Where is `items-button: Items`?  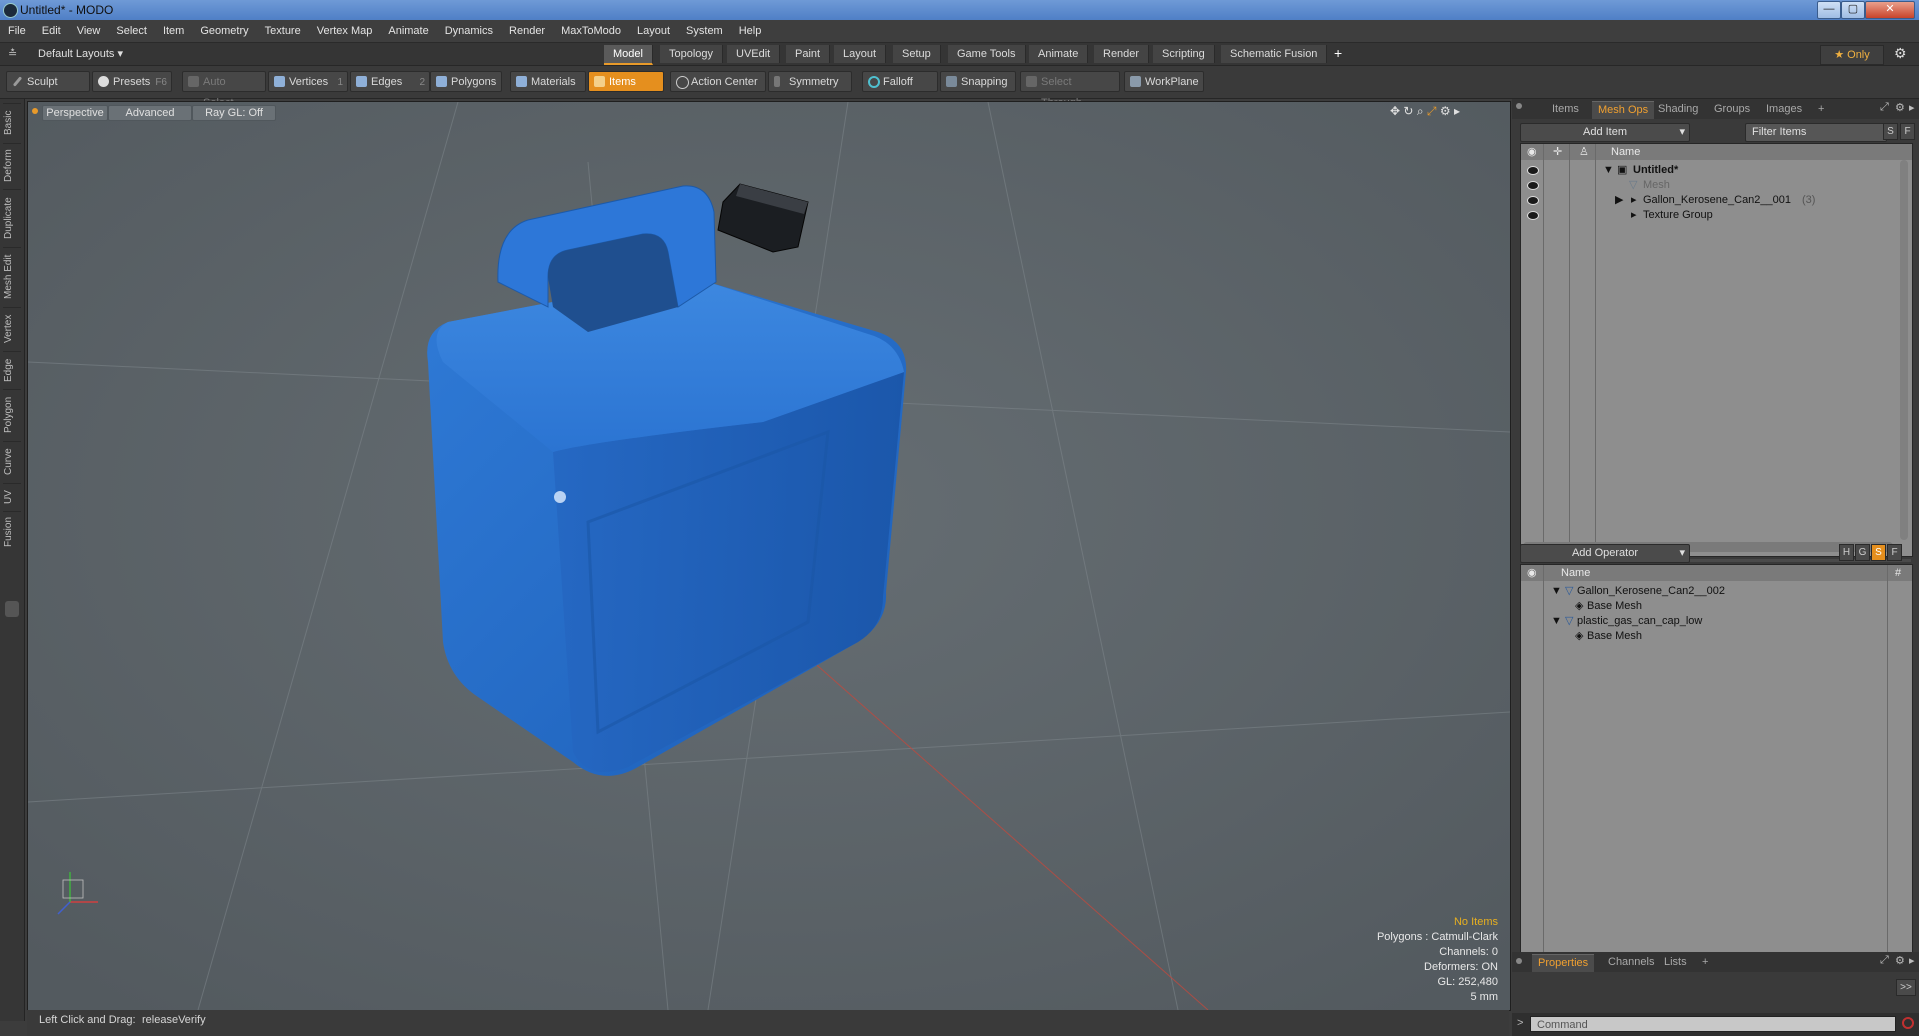
items-button: Items is located at coordinates (626, 81).